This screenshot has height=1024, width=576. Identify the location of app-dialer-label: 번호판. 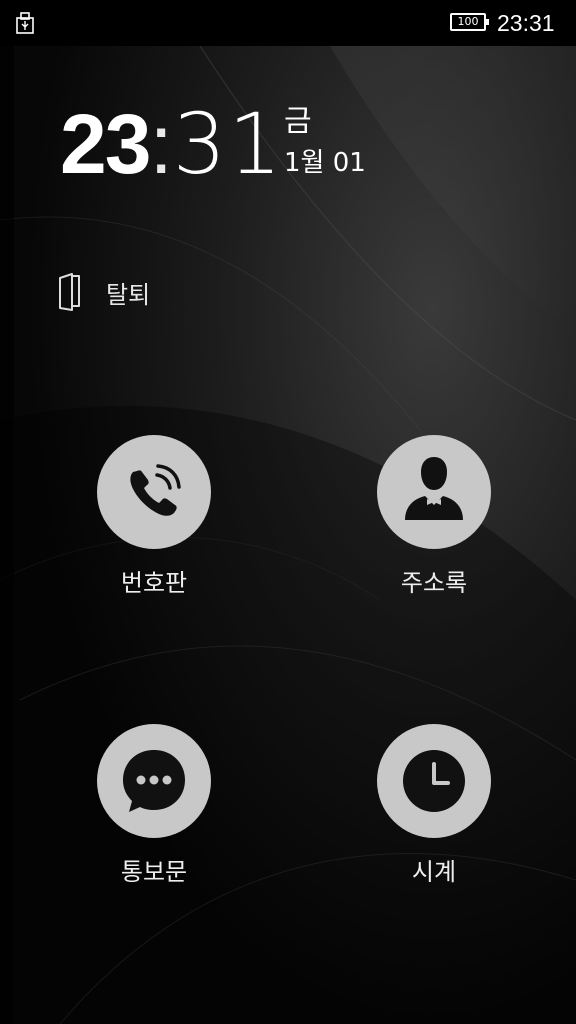
(154, 583).